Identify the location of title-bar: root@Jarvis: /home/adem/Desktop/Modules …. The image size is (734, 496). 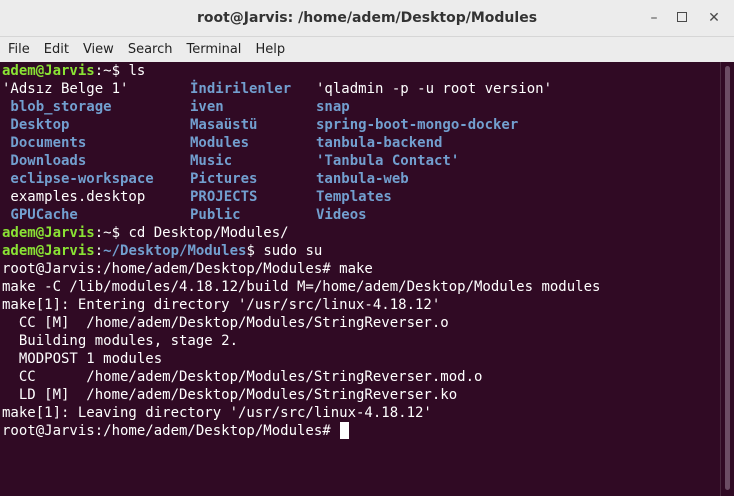
(367, 18).